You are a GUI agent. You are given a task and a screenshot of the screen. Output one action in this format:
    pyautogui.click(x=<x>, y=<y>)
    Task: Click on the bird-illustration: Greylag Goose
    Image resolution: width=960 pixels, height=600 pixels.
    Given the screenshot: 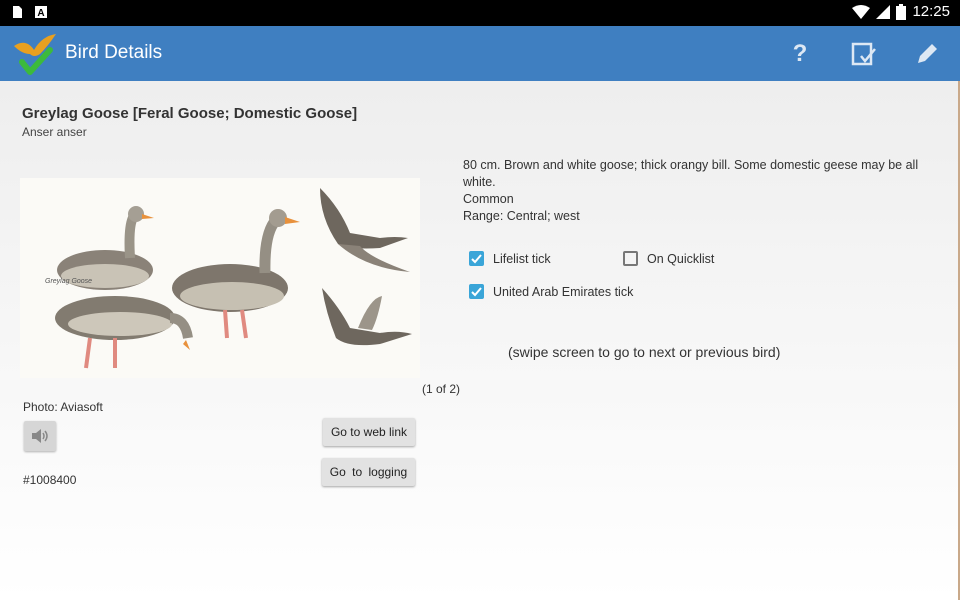 What is the action you would take?
    pyautogui.click(x=220, y=278)
    